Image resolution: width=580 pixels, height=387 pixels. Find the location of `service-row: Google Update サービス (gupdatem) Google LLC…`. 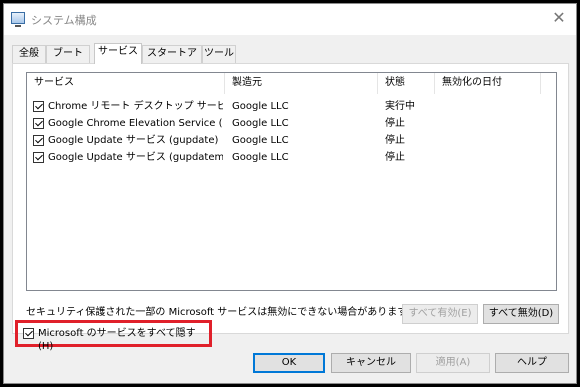

service-row: Google Update サービス (gupdatem) Google LLC… is located at coordinates (291, 157).